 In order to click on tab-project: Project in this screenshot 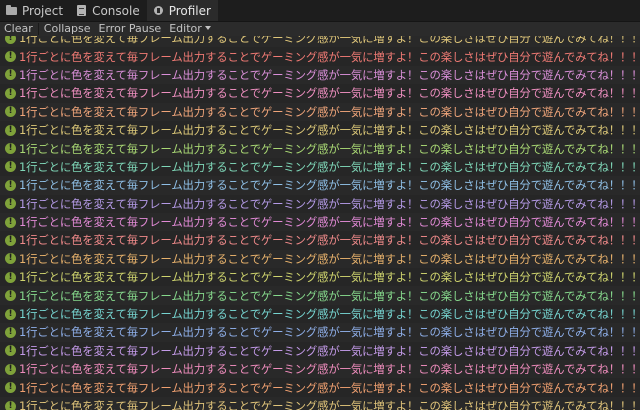, I will do `click(35, 10)`.